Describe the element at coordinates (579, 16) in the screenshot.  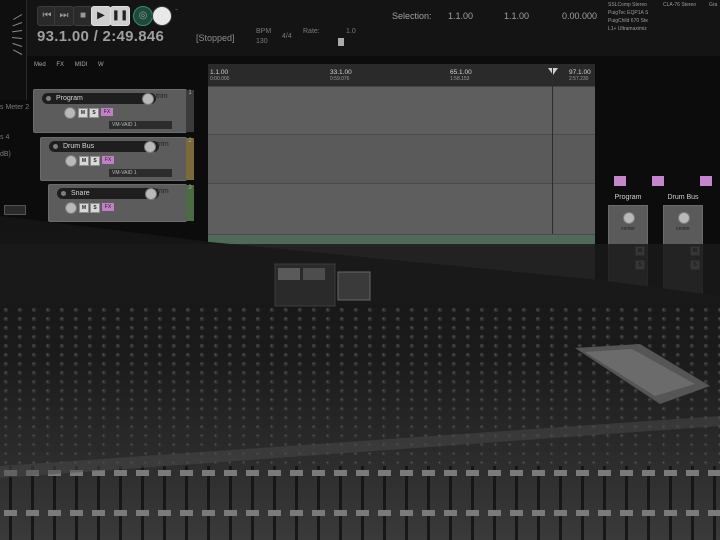
I see `selection-length: 0.00.000` at that location.